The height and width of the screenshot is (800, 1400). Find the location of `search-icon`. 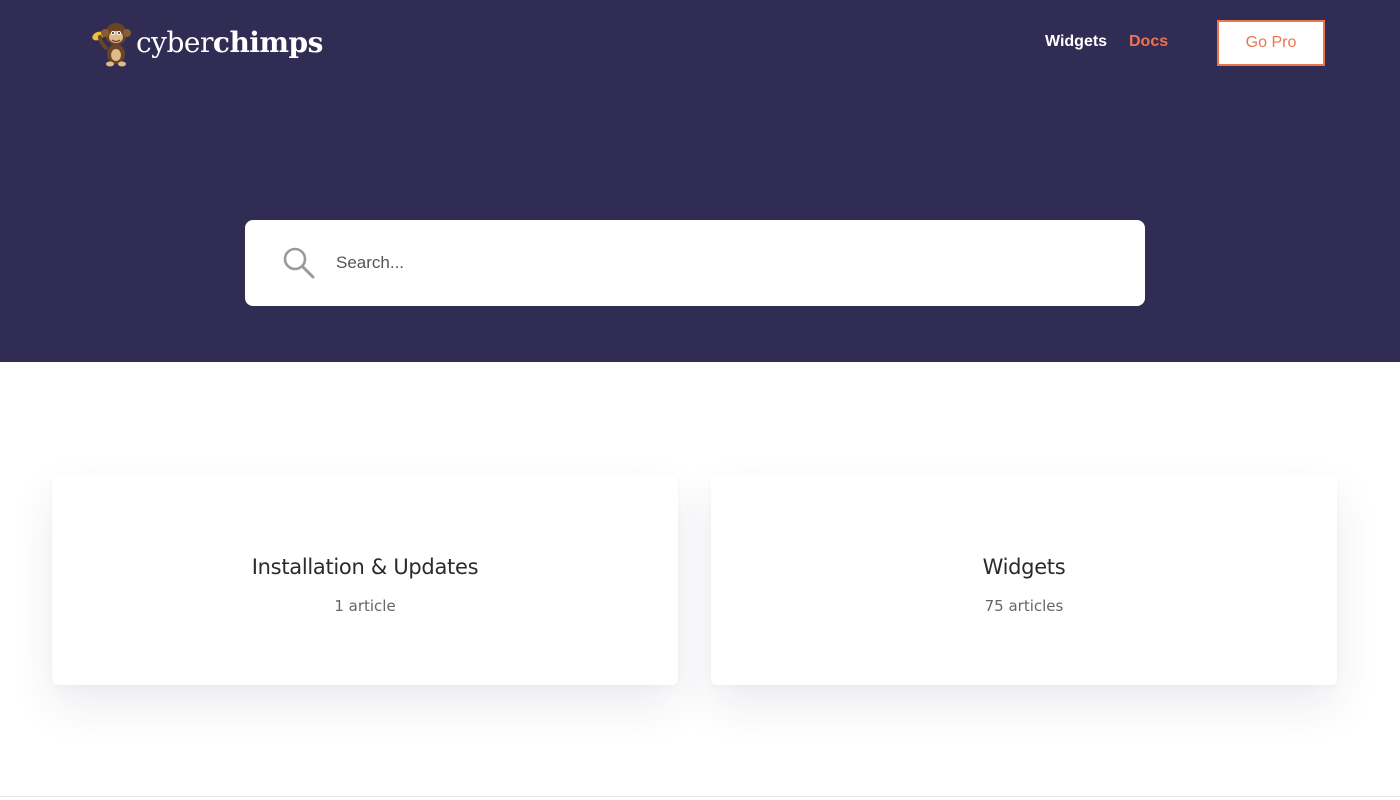

search-icon is located at coordinates (299, 263).